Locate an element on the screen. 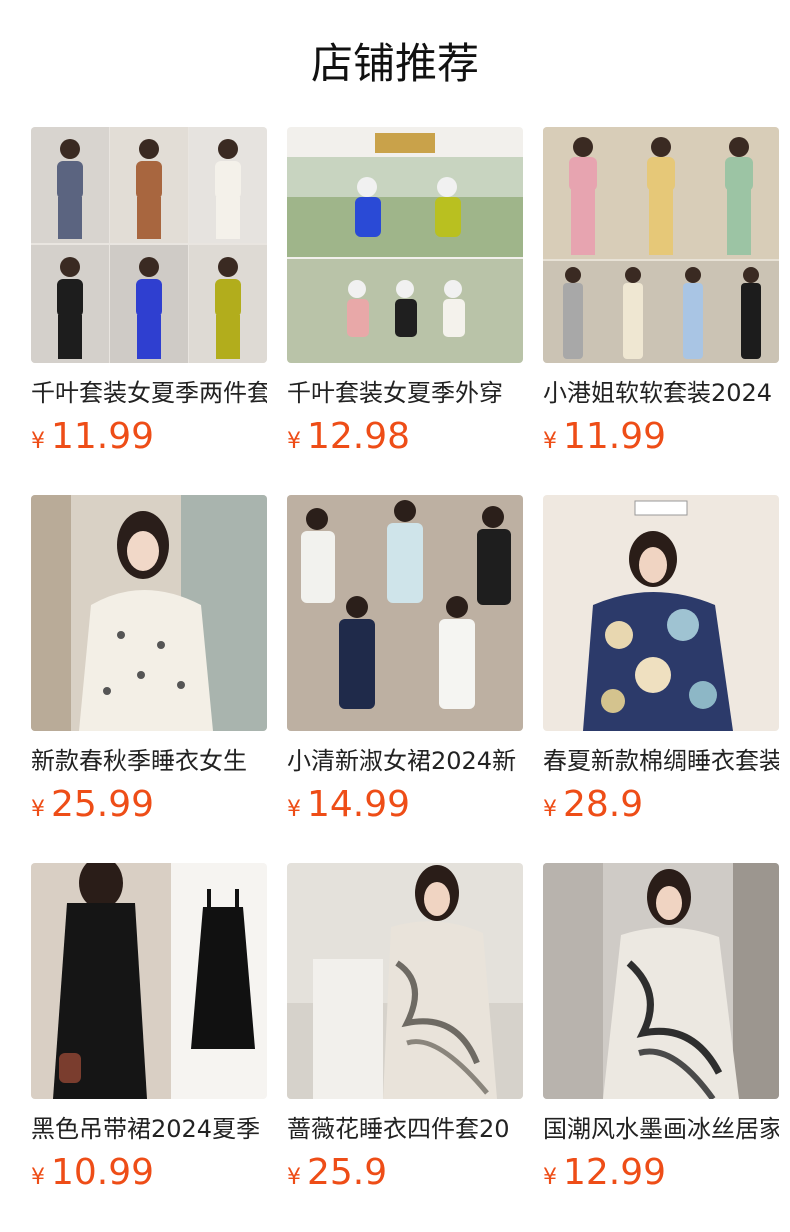  product-name: 小清新淑女裙2024新 is located at coordinates (405, 761).